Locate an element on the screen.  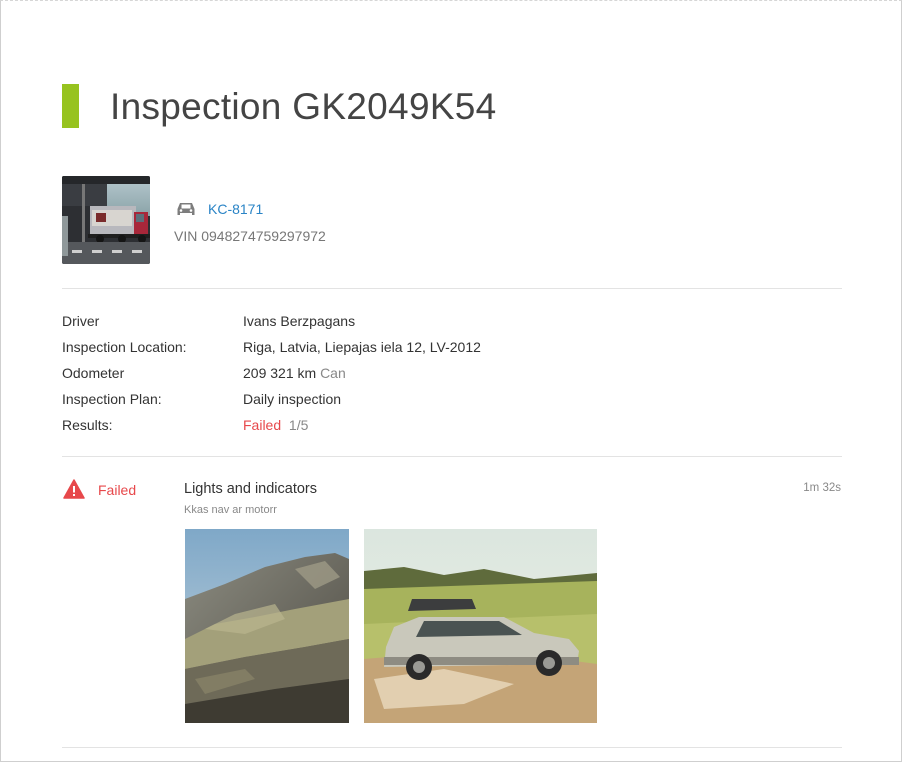
odometer-reading: 209 321 km is located at coordinates (280, 373).